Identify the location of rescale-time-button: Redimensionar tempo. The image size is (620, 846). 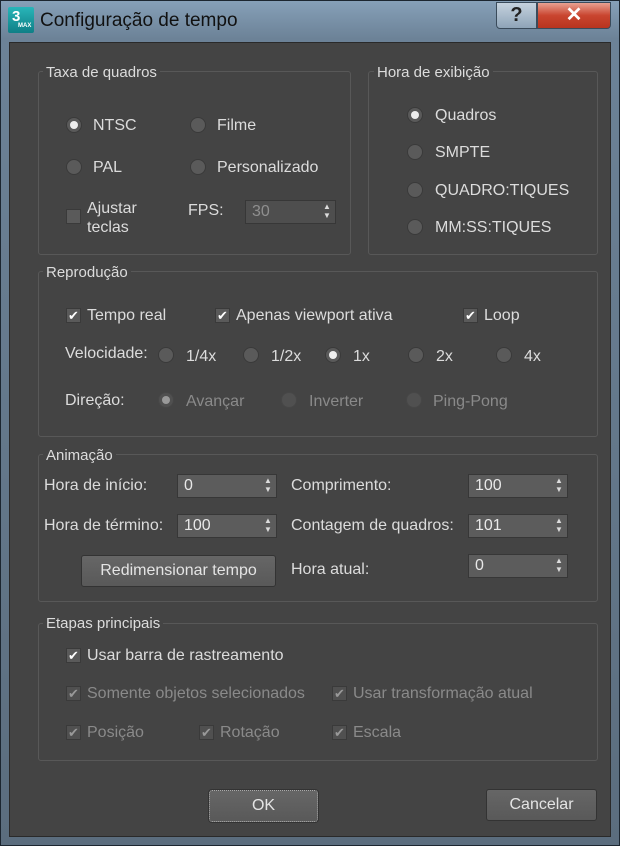
(178, 571).